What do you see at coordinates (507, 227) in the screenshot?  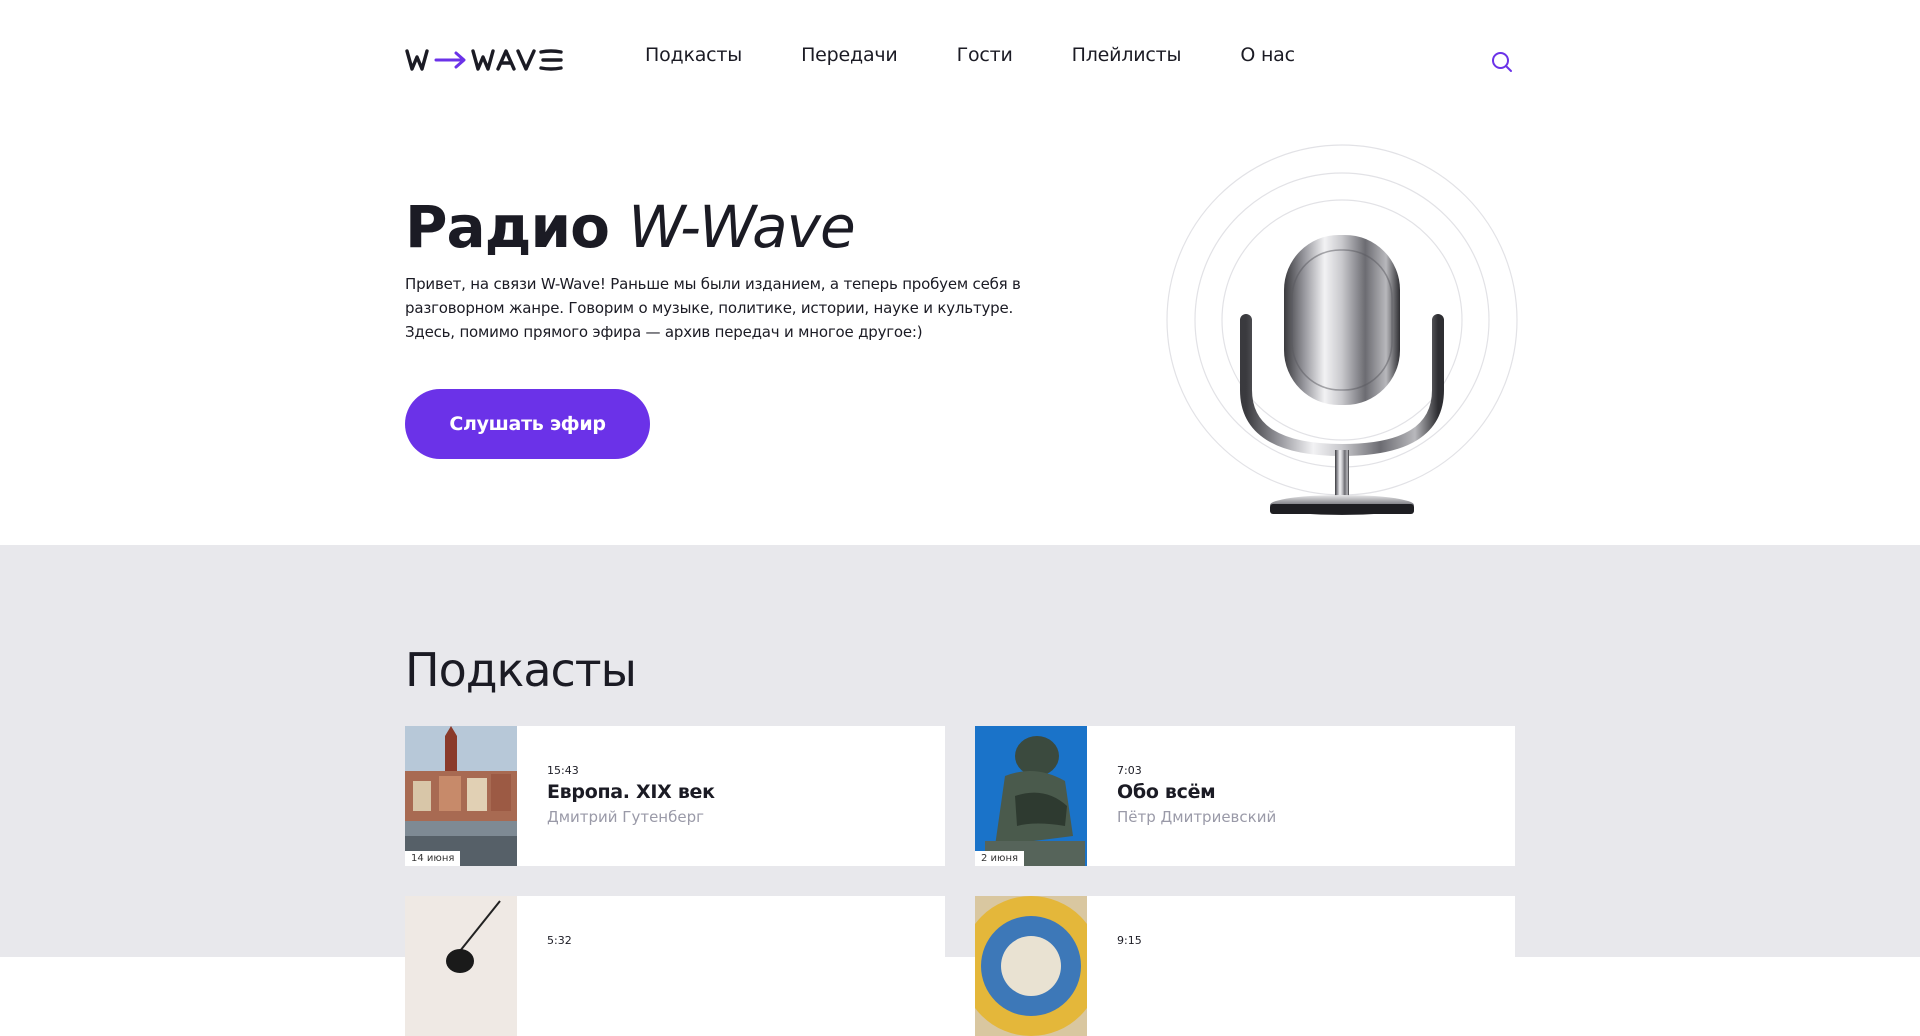 I see `hero-title-bold: Радио` at bounding box center [507, 227].